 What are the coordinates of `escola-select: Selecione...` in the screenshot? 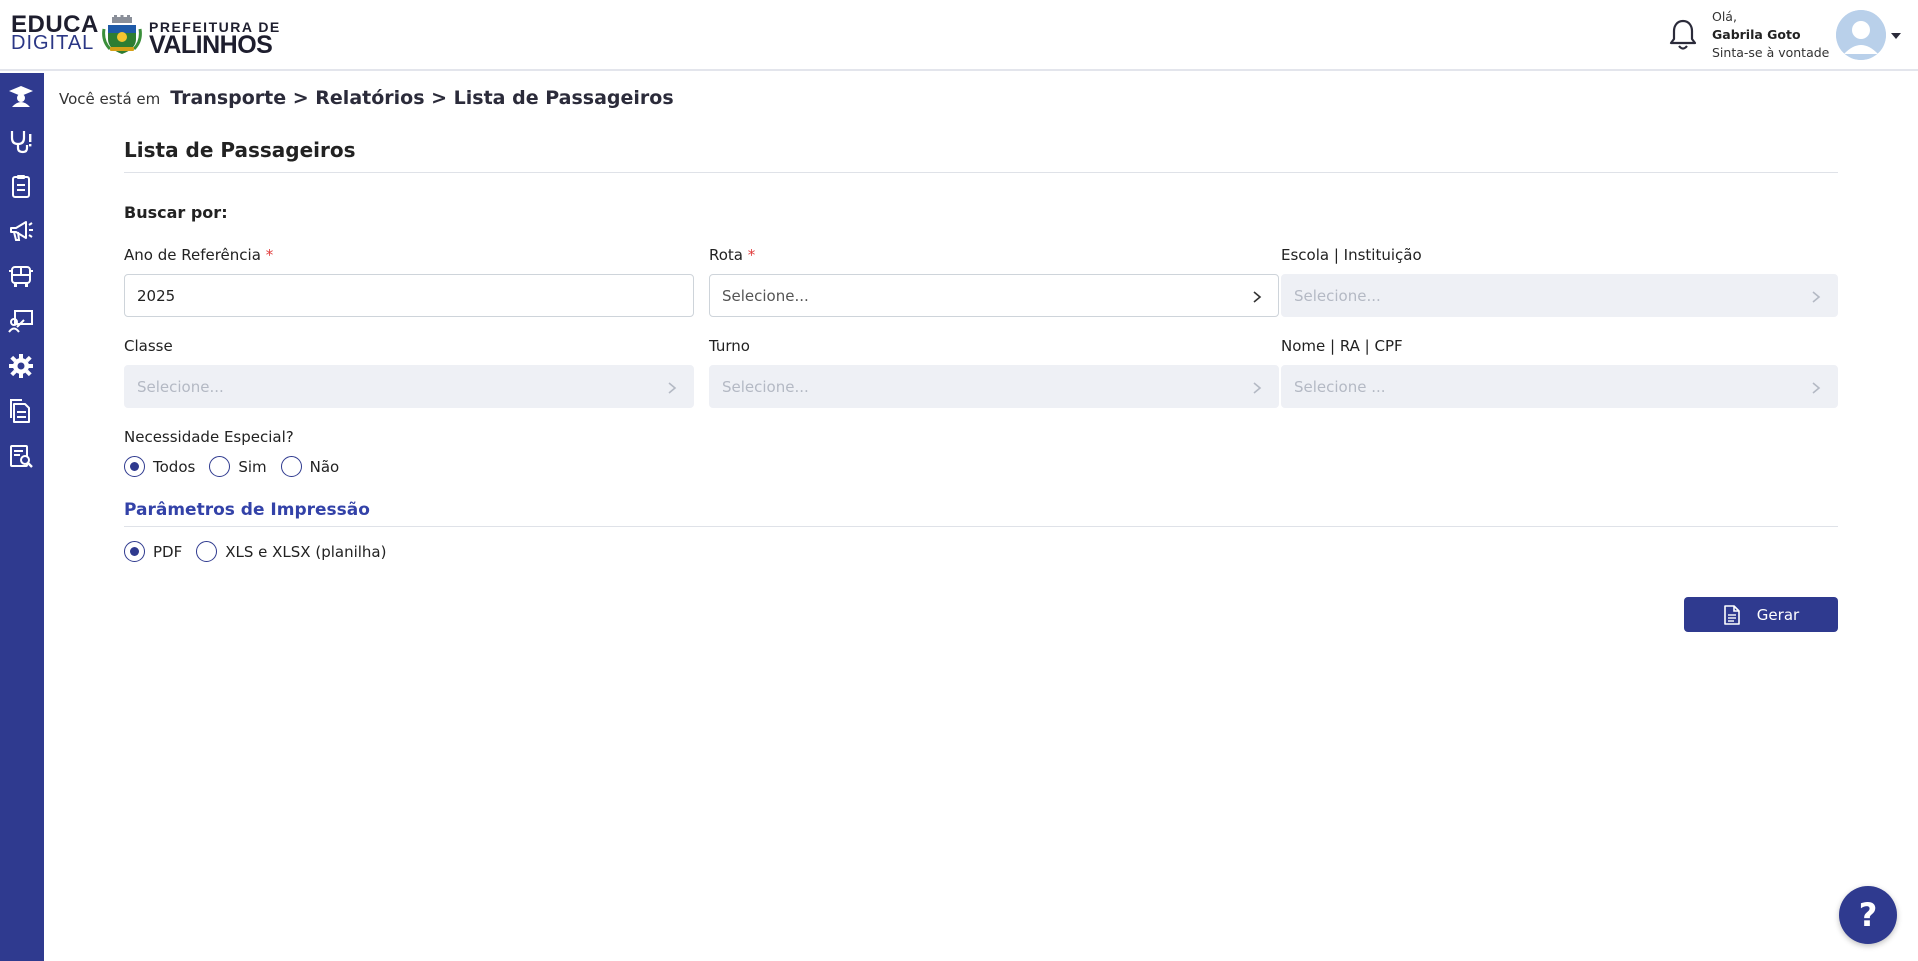 It's located at (1559, 295).